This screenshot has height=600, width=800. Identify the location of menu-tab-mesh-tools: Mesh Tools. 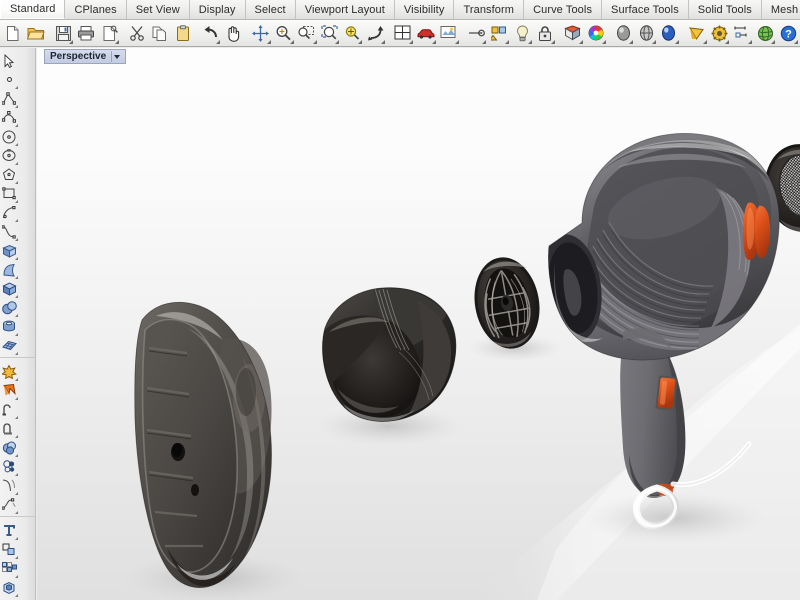
(781, 9).